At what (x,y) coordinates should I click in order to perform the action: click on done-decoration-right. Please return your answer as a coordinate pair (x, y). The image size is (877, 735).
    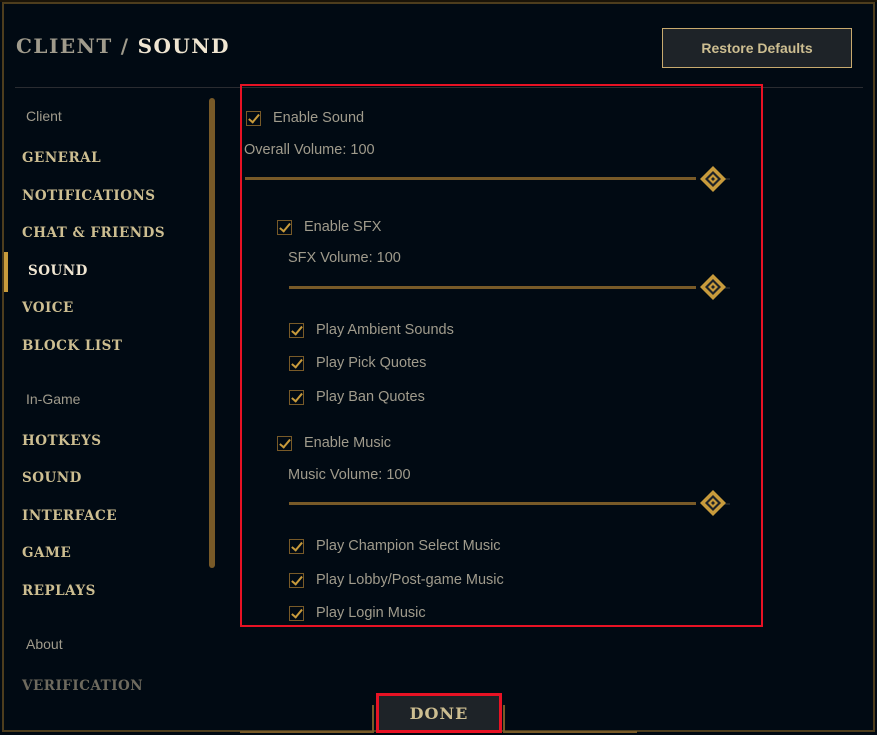
    Looking at the image, I should click on (571, 732).